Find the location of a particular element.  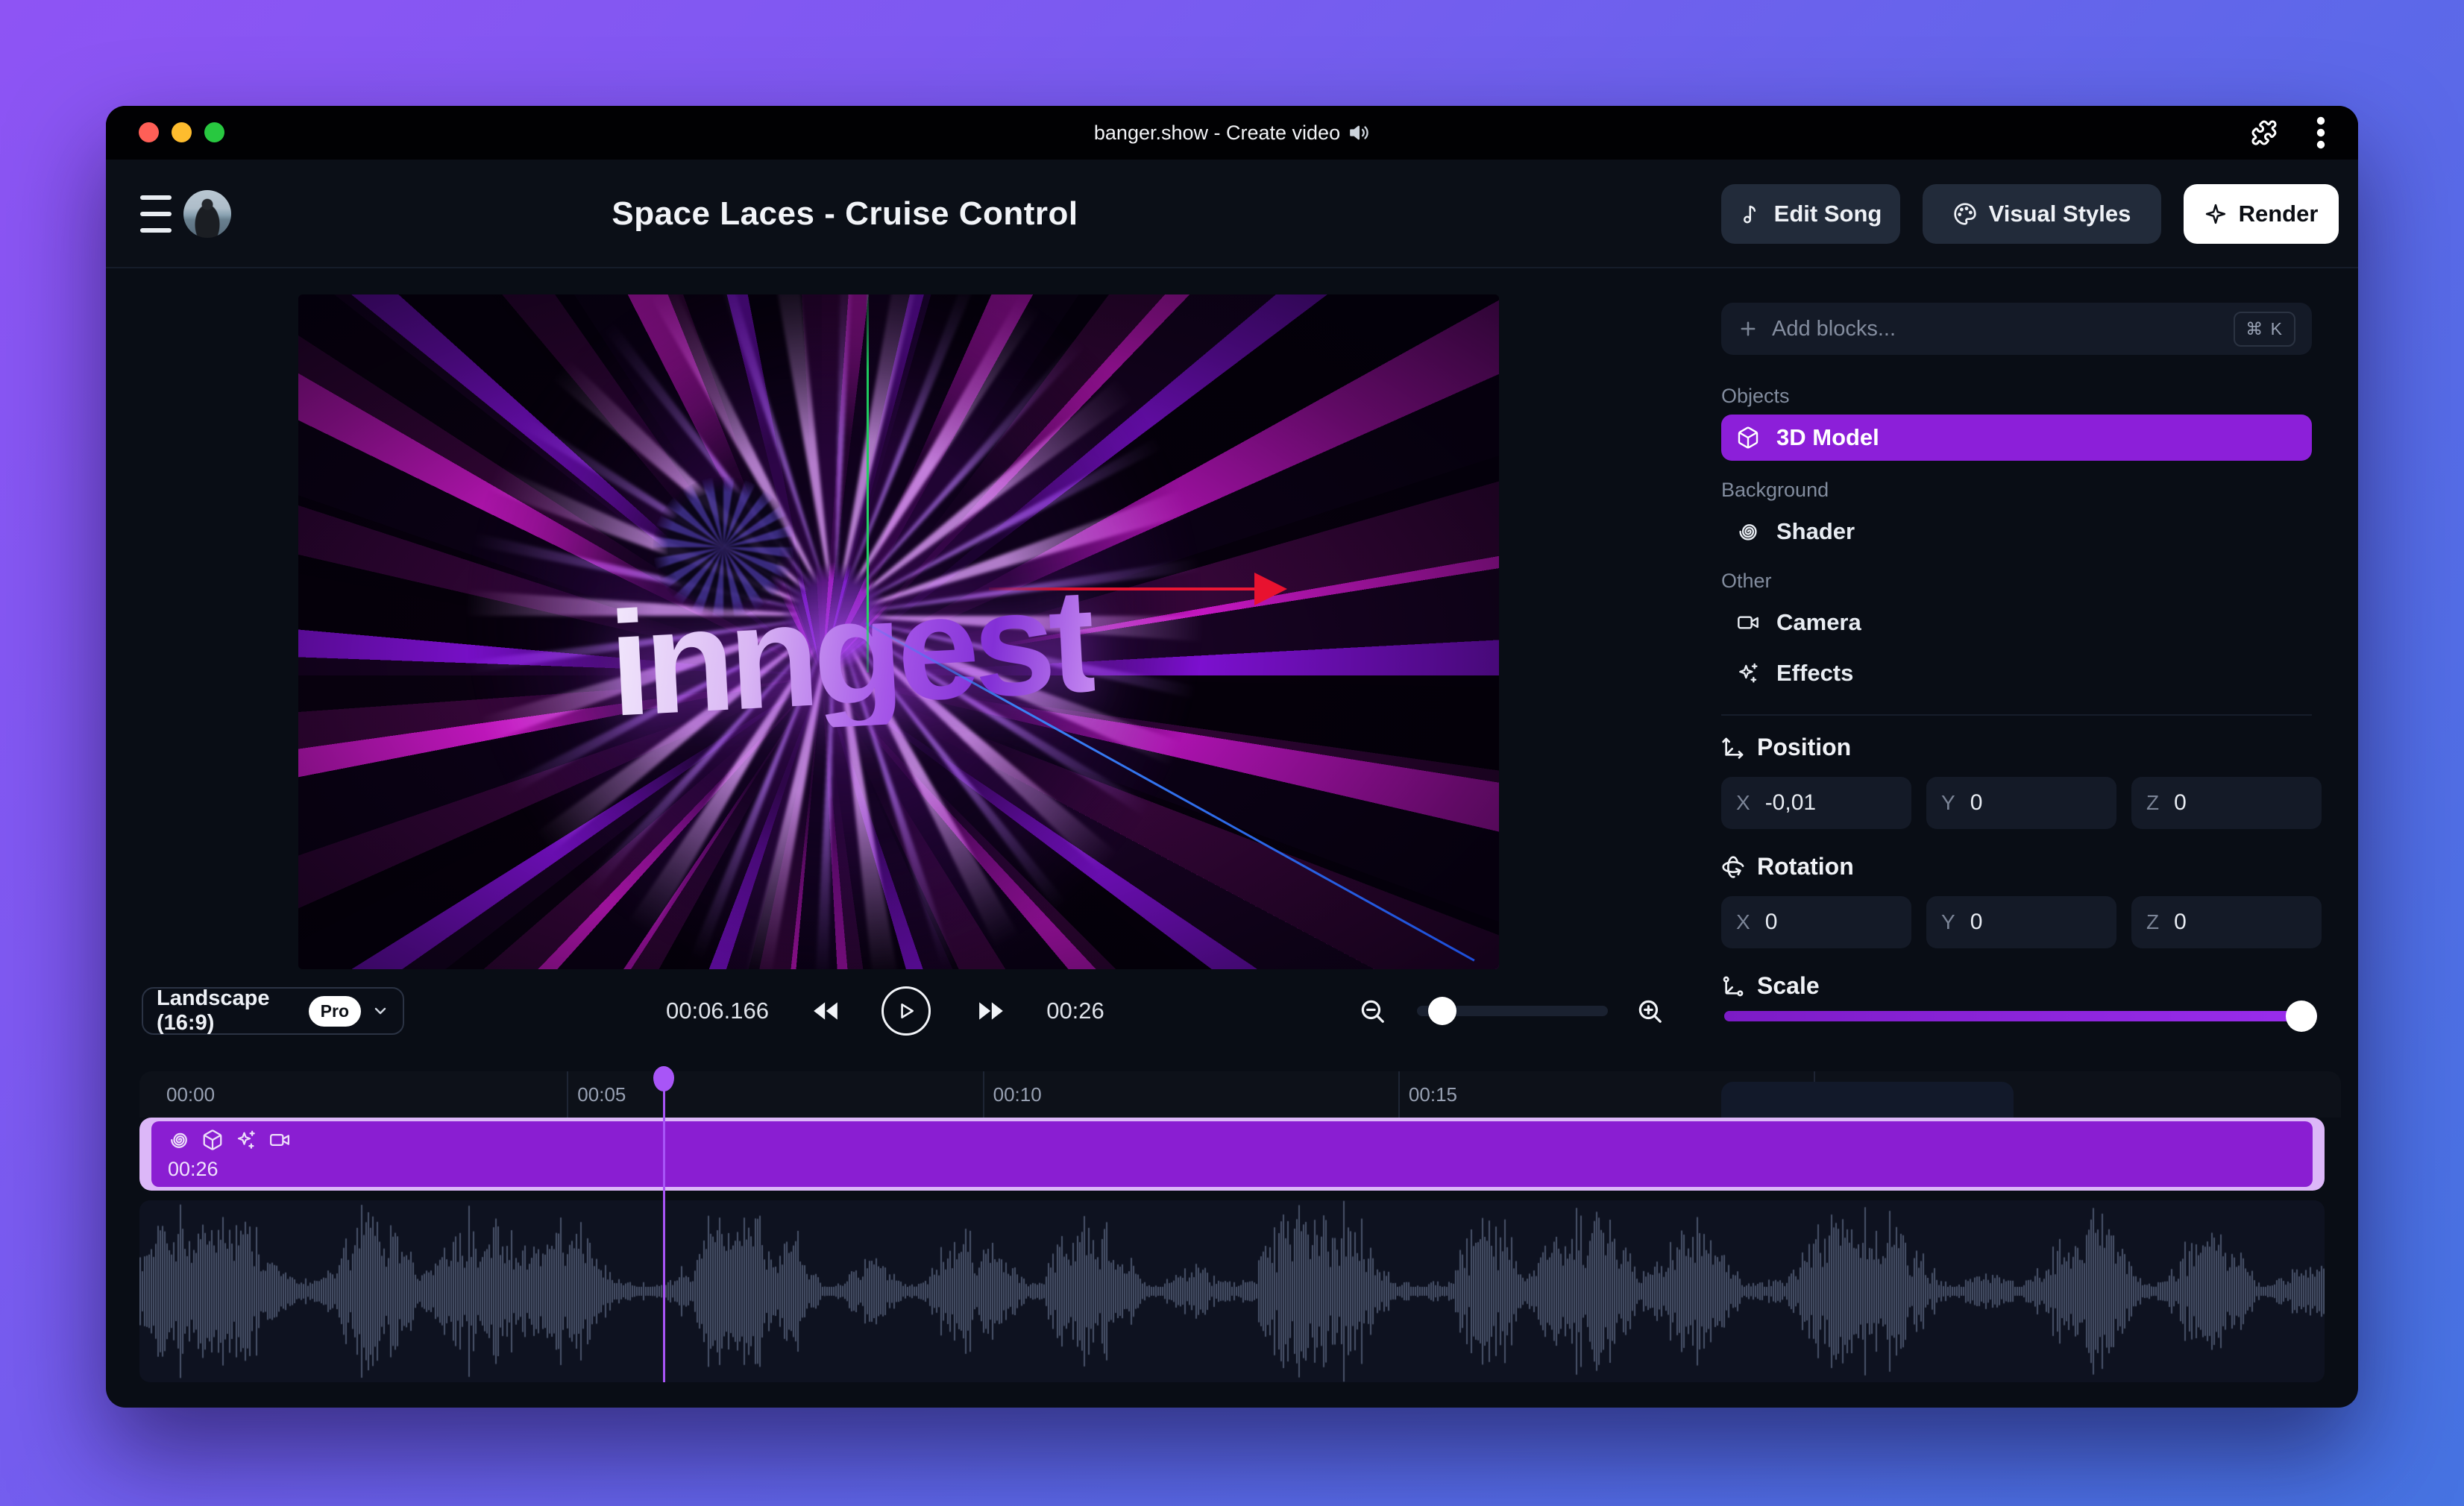

rotation-section-header: Rotation is located at coordinates (1787, 866).